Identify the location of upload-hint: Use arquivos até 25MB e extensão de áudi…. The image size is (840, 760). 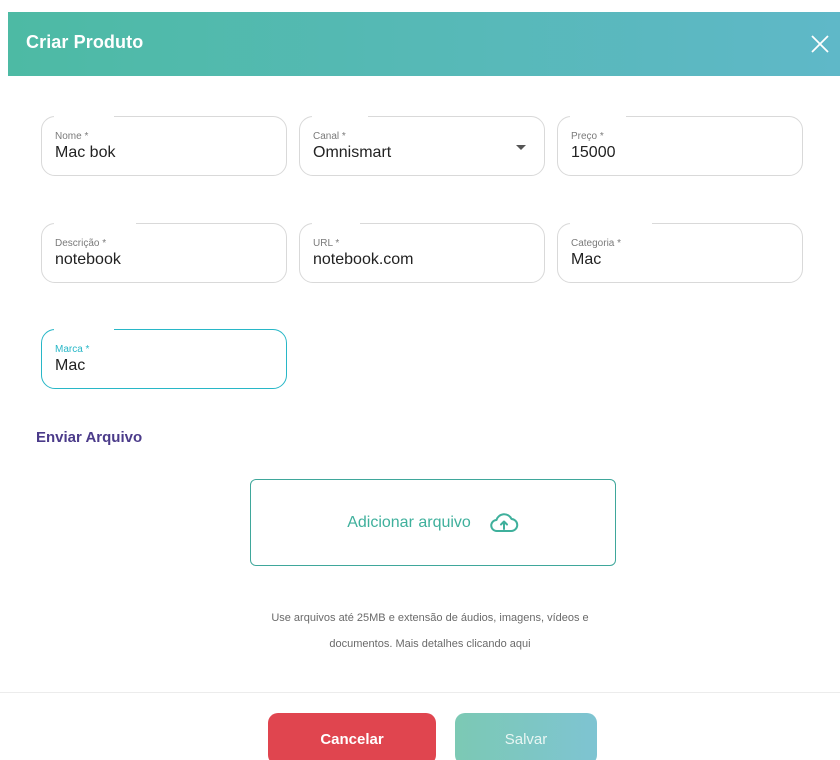
(430, 631).